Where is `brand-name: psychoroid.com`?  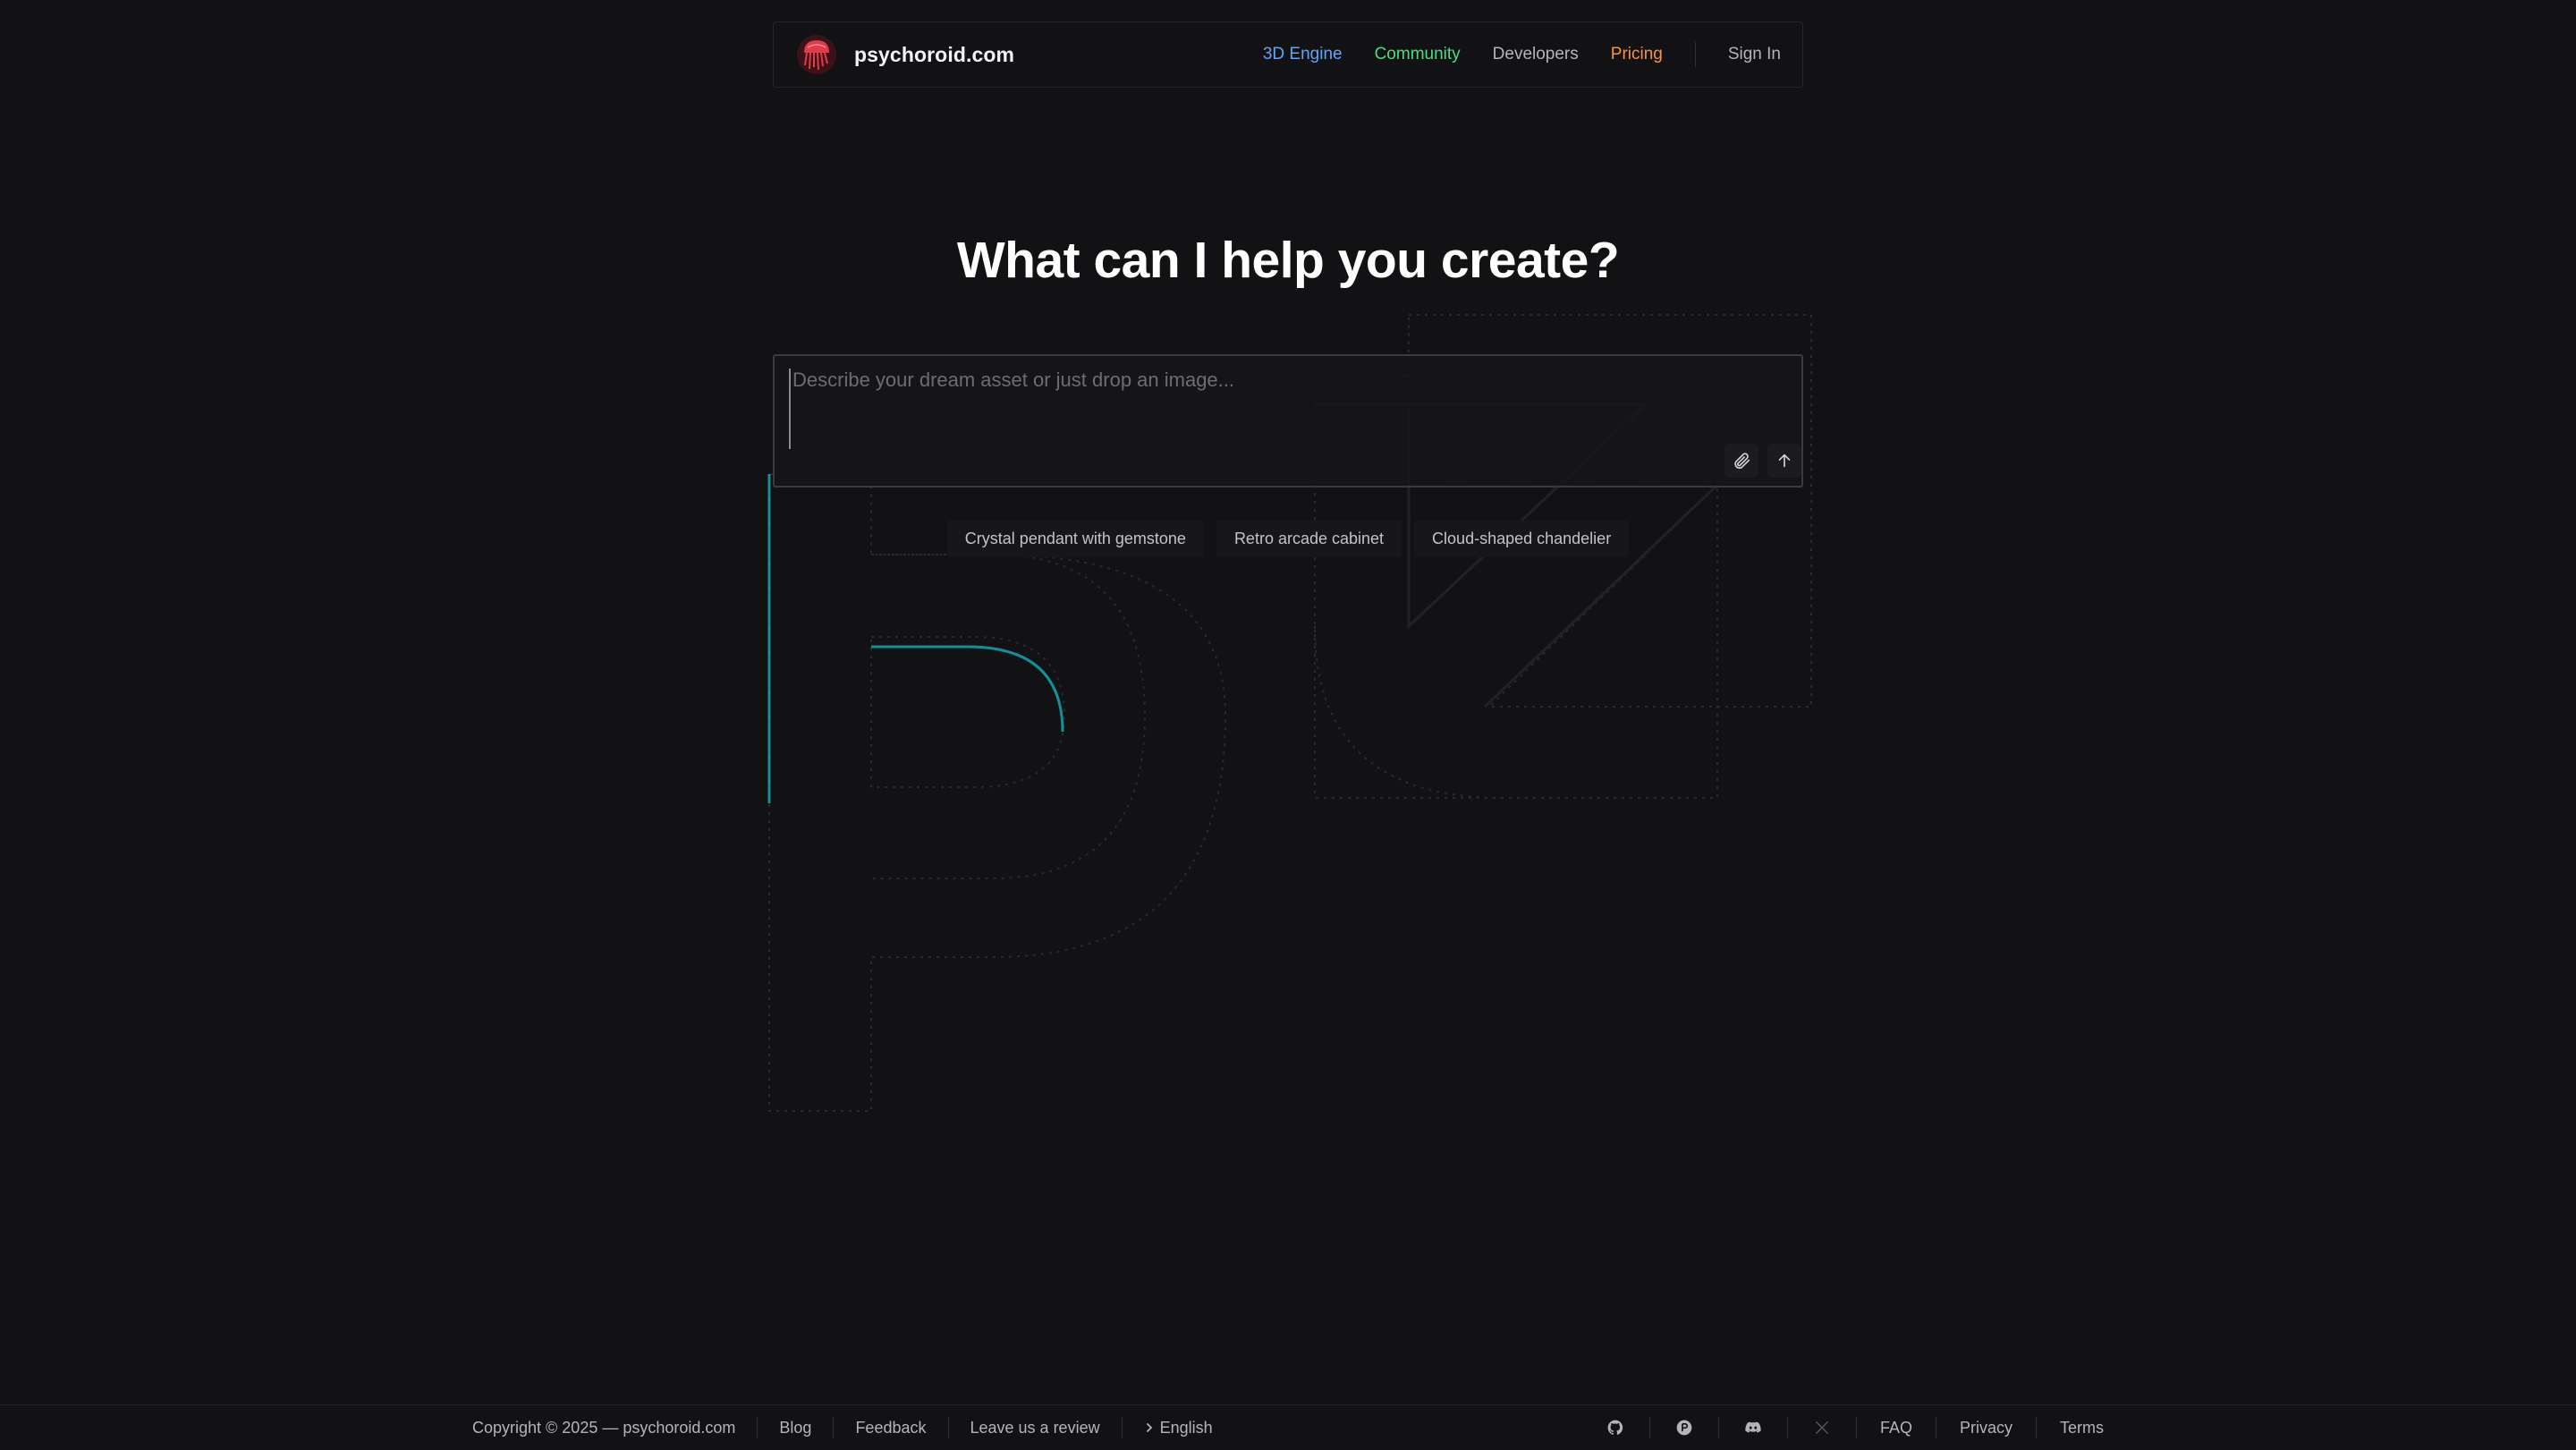
brand-name: psychoroid.com is located at coordinates (934, 54).